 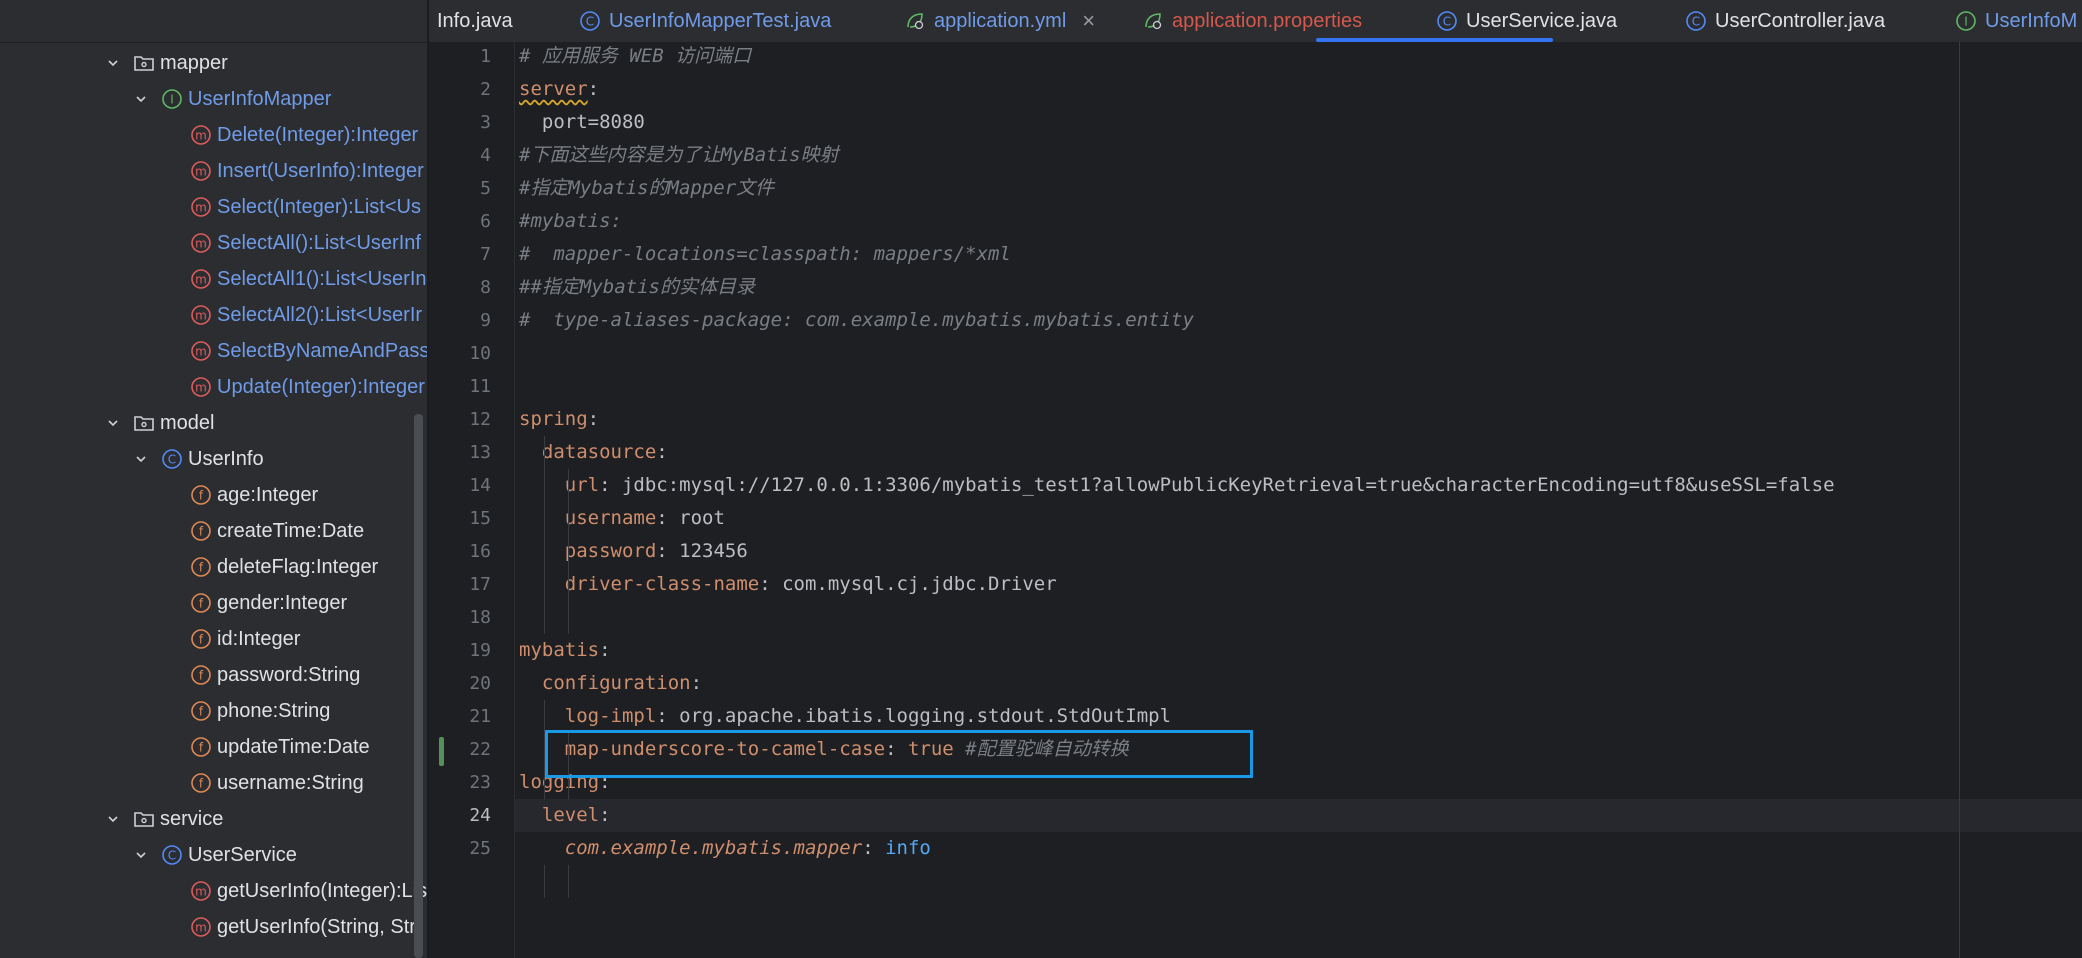 What do you see at coordinates (213, 675) in the screenshot?
I see `tree-item-field: f password:String` at bounding box center [213, 675].